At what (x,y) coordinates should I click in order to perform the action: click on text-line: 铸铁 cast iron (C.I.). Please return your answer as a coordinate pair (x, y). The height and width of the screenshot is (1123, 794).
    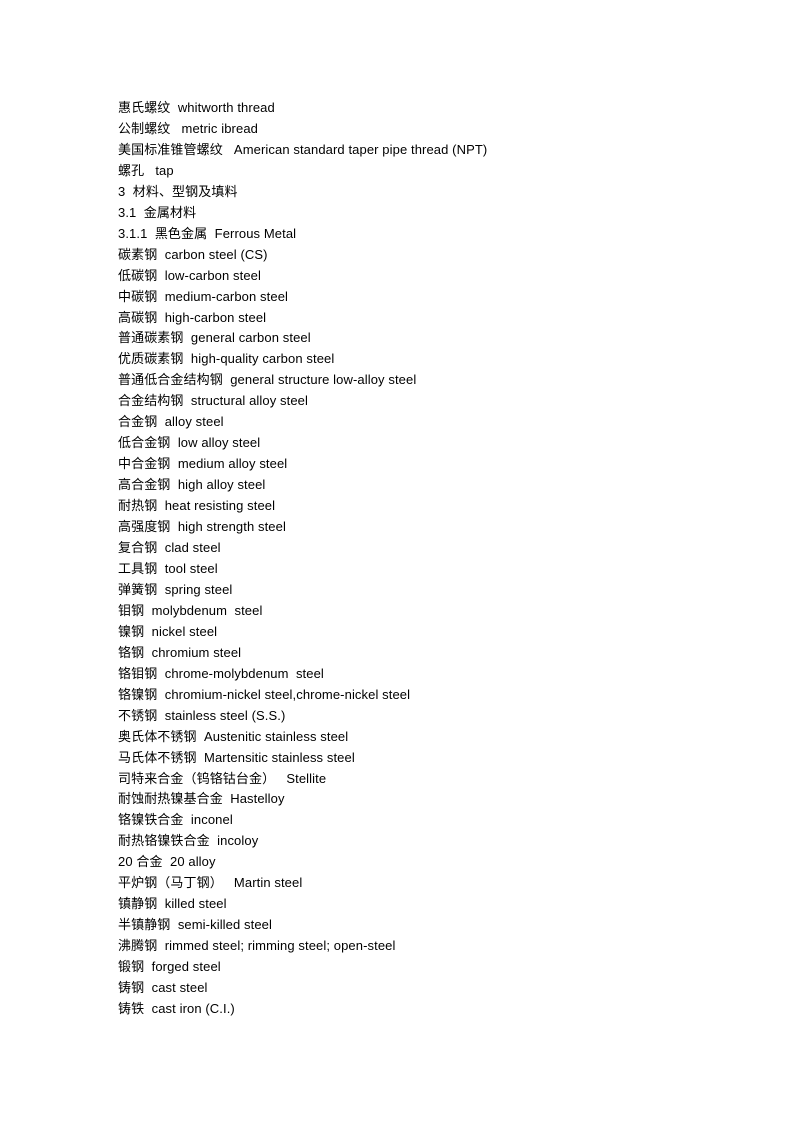
    Looking at the image, I should click on (176, 1008).